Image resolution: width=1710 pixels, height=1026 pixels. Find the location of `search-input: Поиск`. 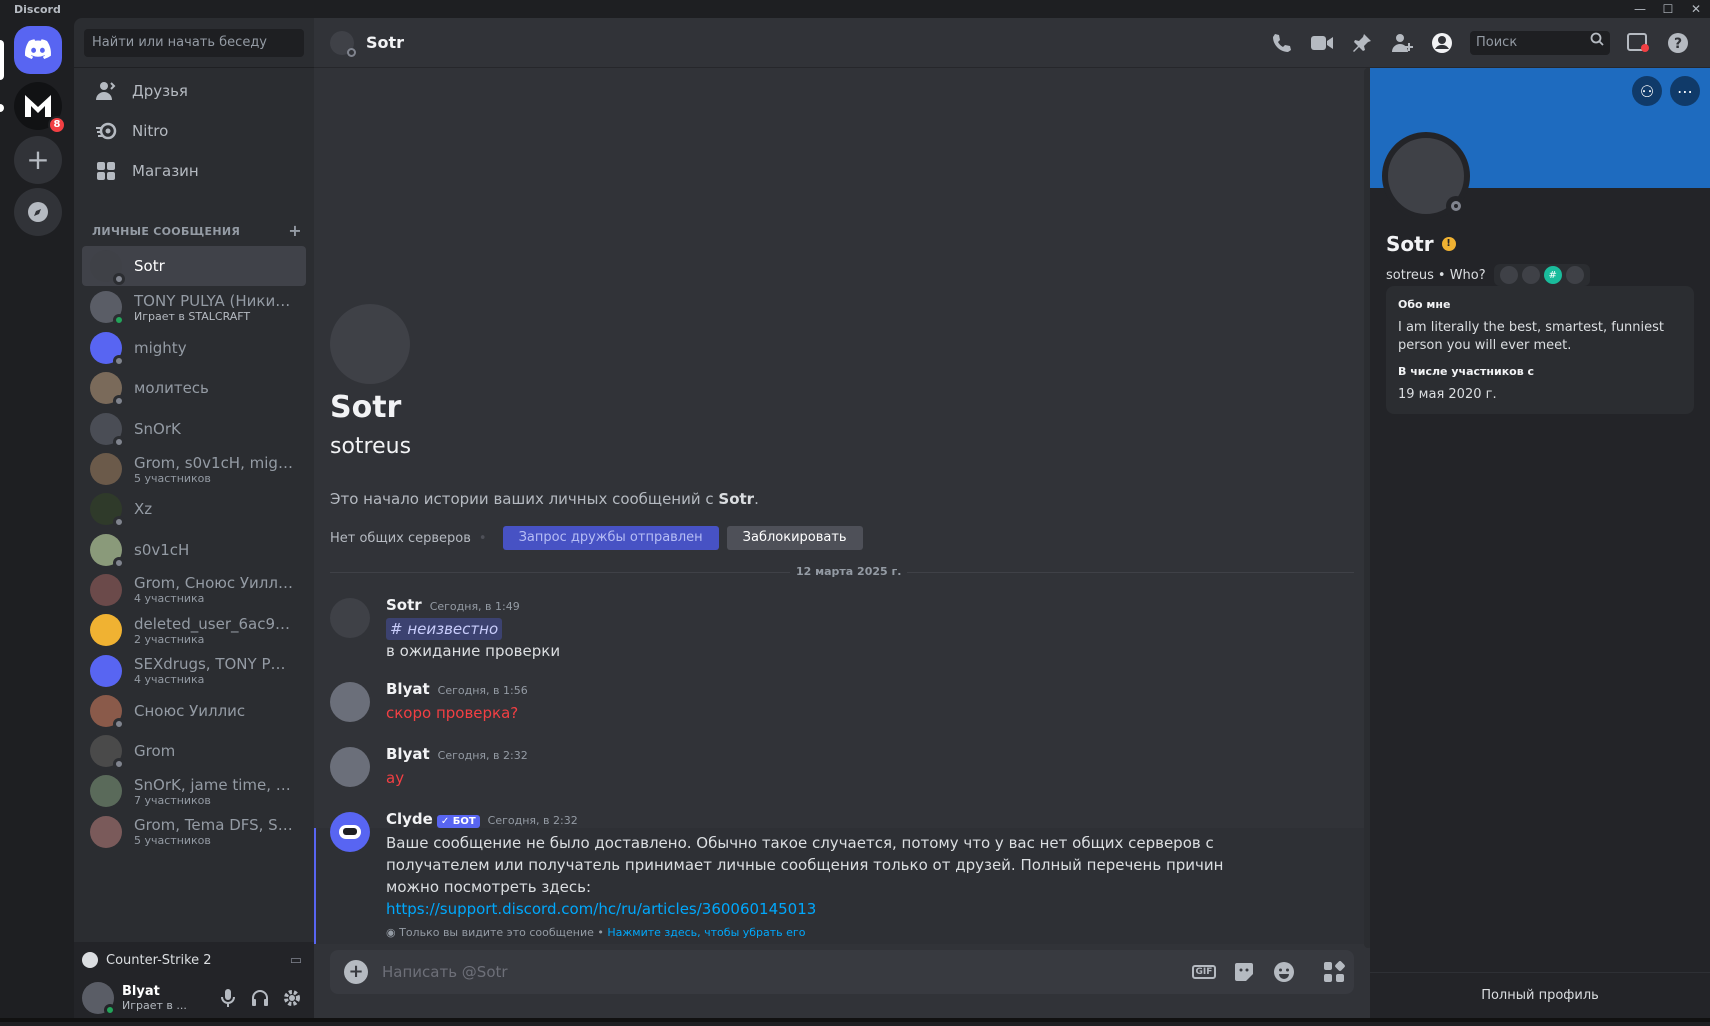

search-input: Поиск is located at coordinates (1540, 43).